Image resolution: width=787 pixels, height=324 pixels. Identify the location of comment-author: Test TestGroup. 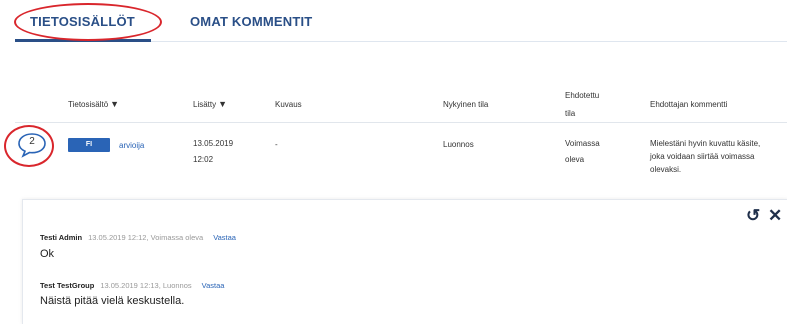
(67, 285).